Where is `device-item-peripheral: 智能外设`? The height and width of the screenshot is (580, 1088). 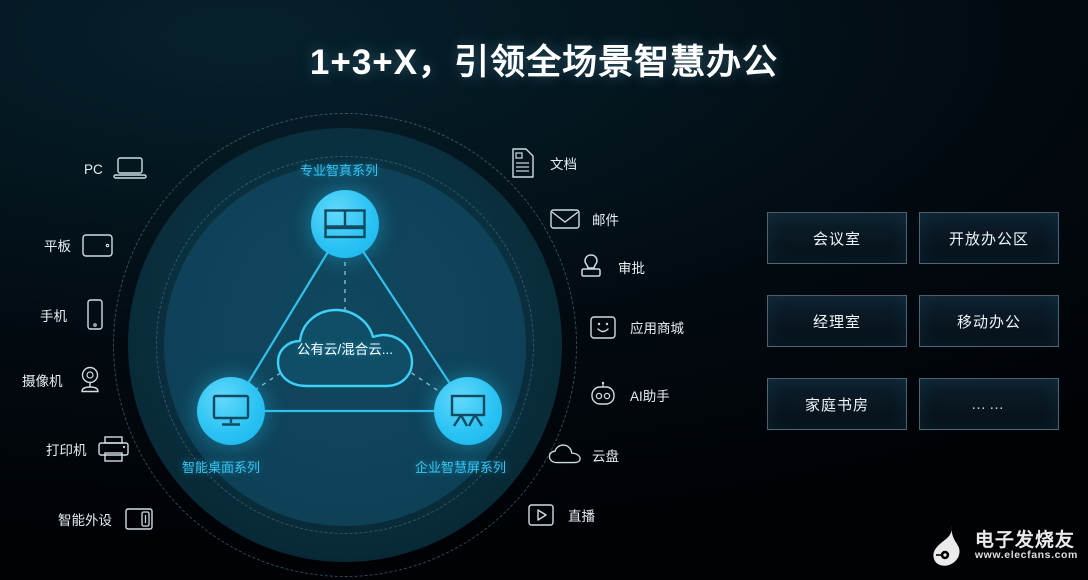 device-item-peripheral: 智能外设 is located at coordinates (107, 519).